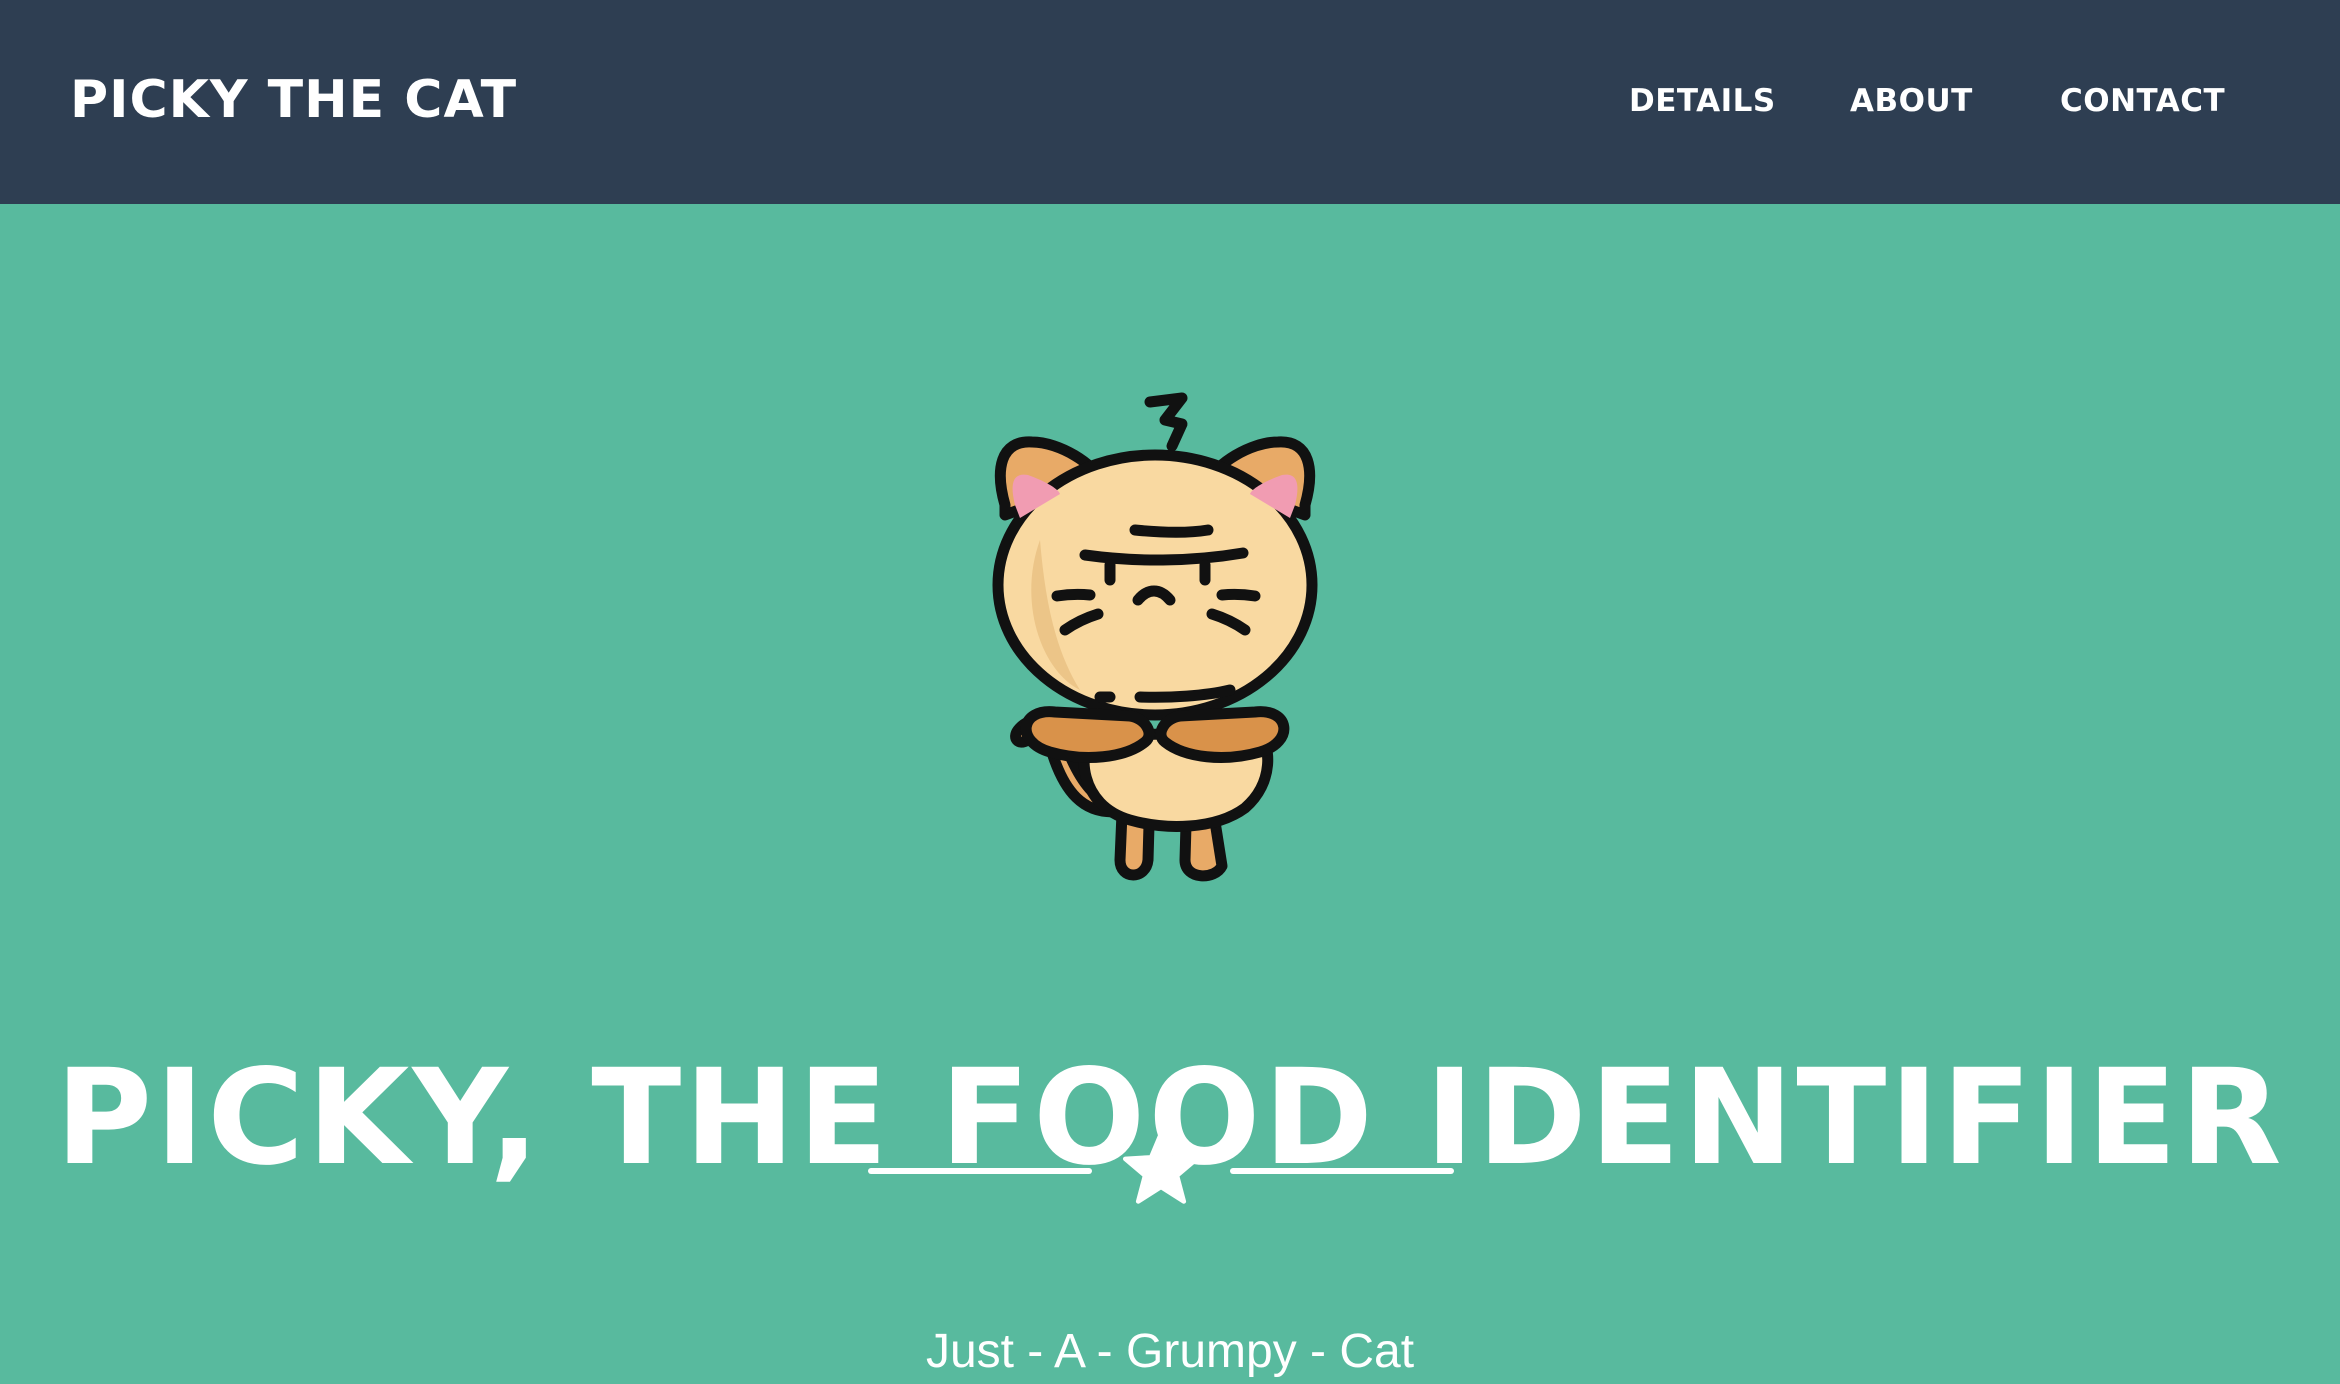 The width and height of the screenshot is (2340, 1384). Describe the element at coordinates (2142, 101) in the screenshot. I see `nav-link-contact: CONTACT` at that location.